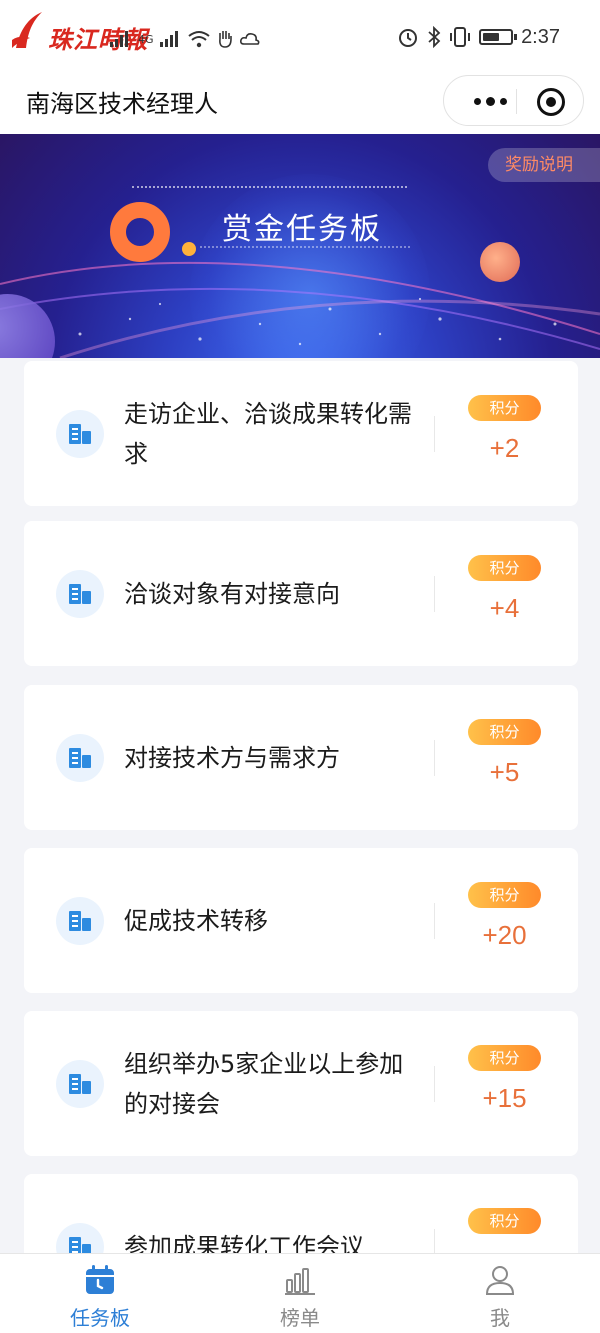  Describe the element at coordinates (122, 104) in the screenshot. I see `page-title: 南海区技术经理人` at that location.